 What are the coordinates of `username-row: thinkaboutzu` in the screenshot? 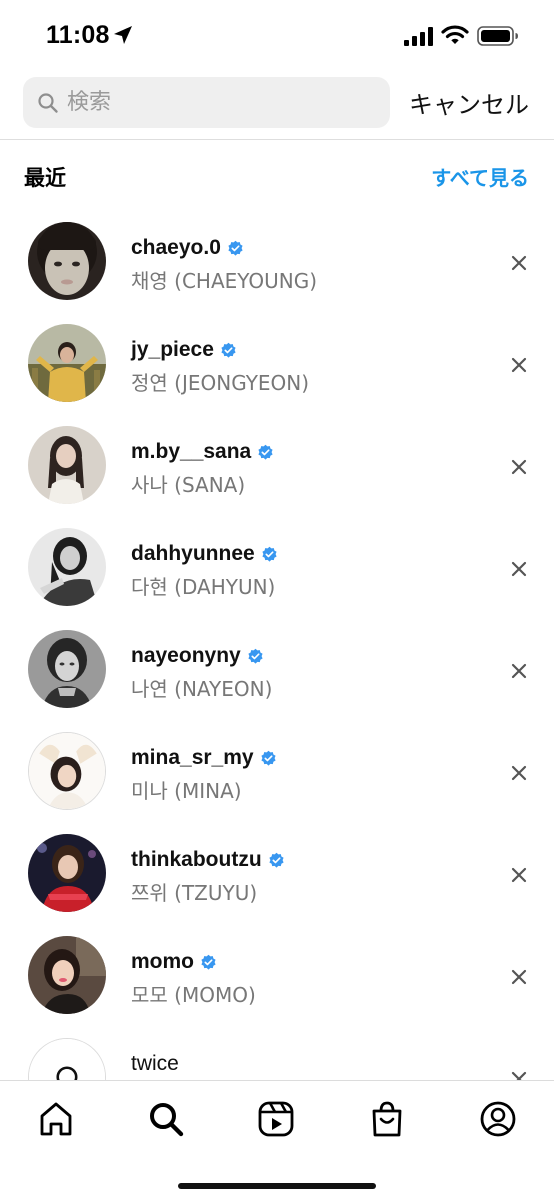 It's located at (208, 860).